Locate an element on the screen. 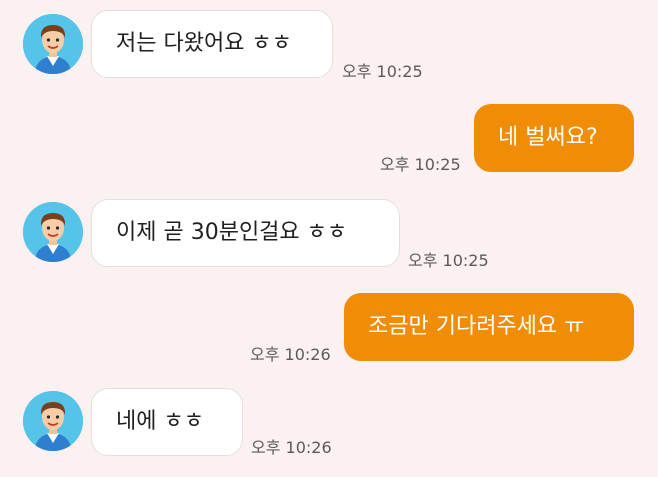 Image resolution: width=658 pixels, height=477 pixels. outgoing-message-bubble: 네 벌써요? is located at coordinates (554, 138).